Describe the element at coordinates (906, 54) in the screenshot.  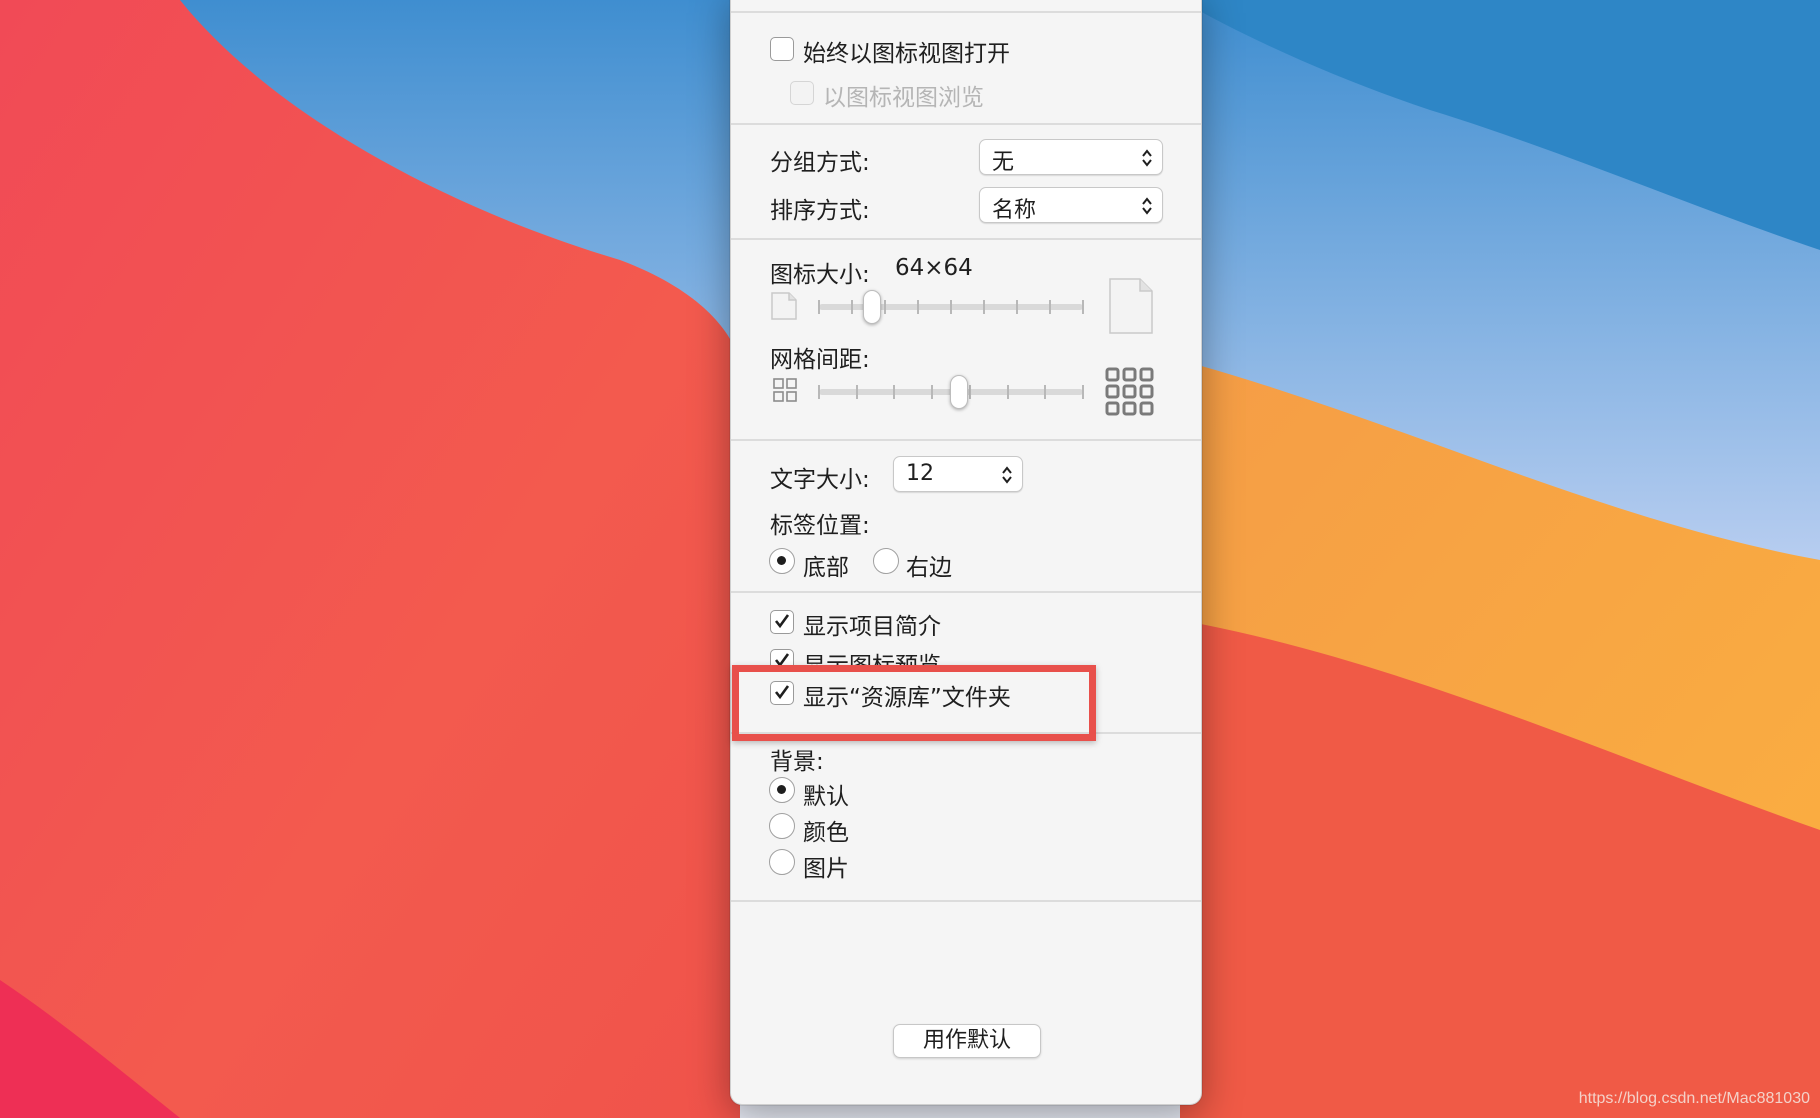
I see `always-open-icon-view-label: 始终以图标视图打开` at that location.